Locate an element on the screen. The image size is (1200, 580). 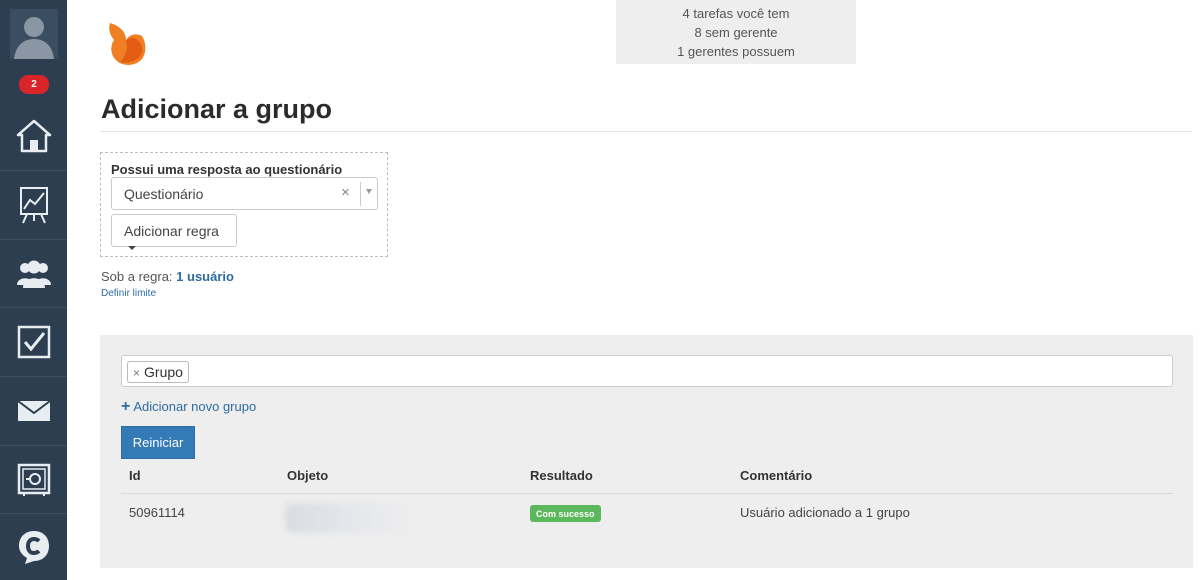
column-header-object: Objeto is located at coordinates (308, 475).